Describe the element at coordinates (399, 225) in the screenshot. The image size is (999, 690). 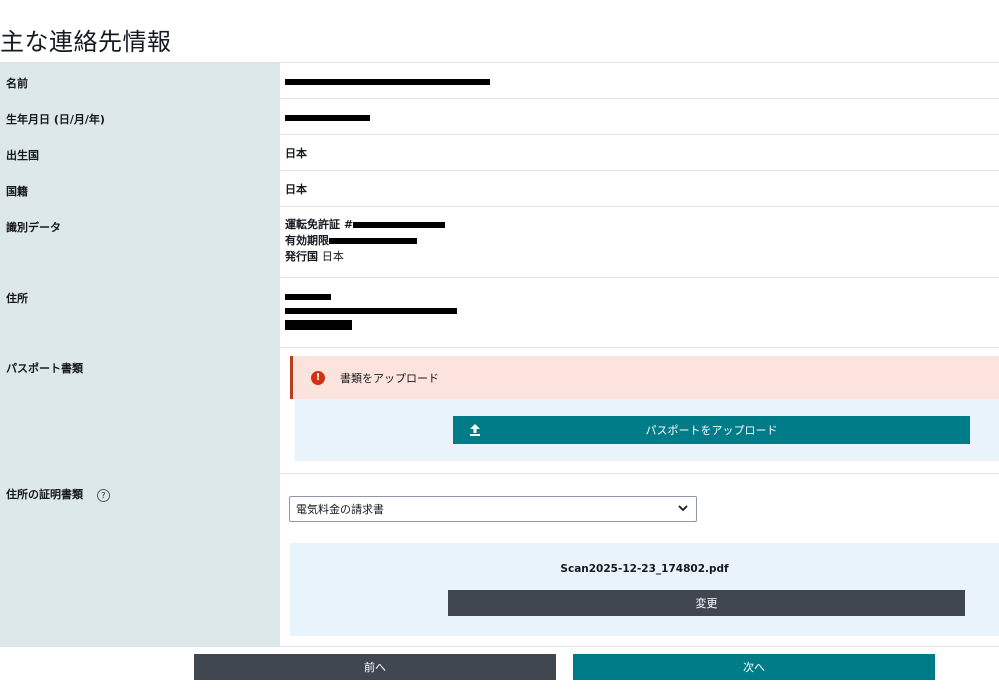
I see `redacted-license-number` at that location.